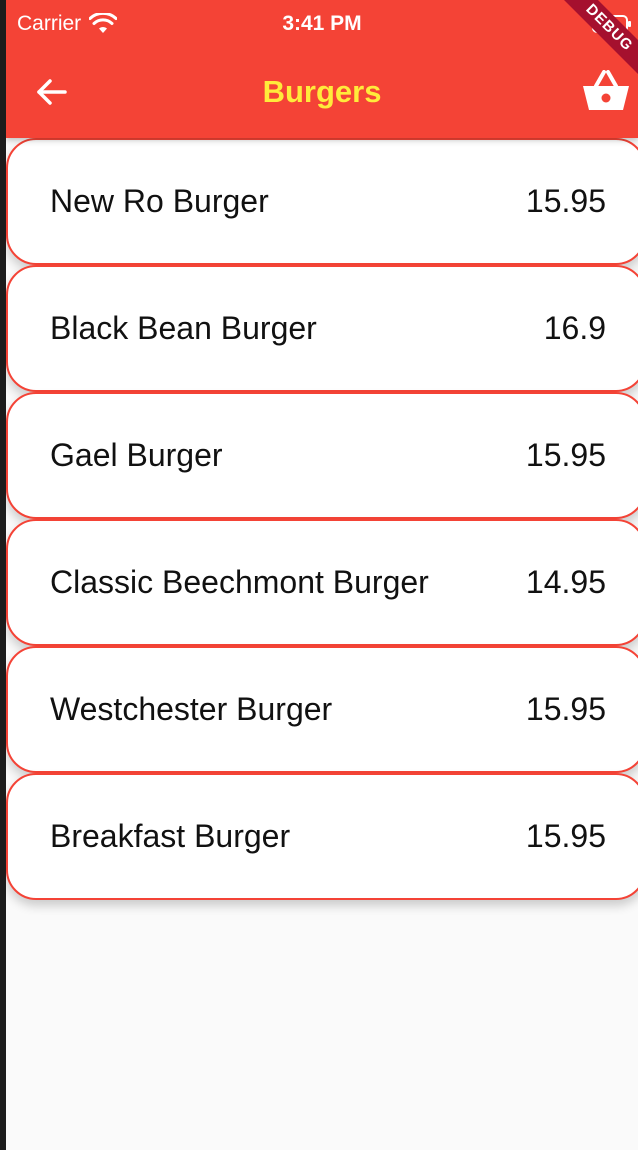  I want to click on basket-icon, so click(606, 93).